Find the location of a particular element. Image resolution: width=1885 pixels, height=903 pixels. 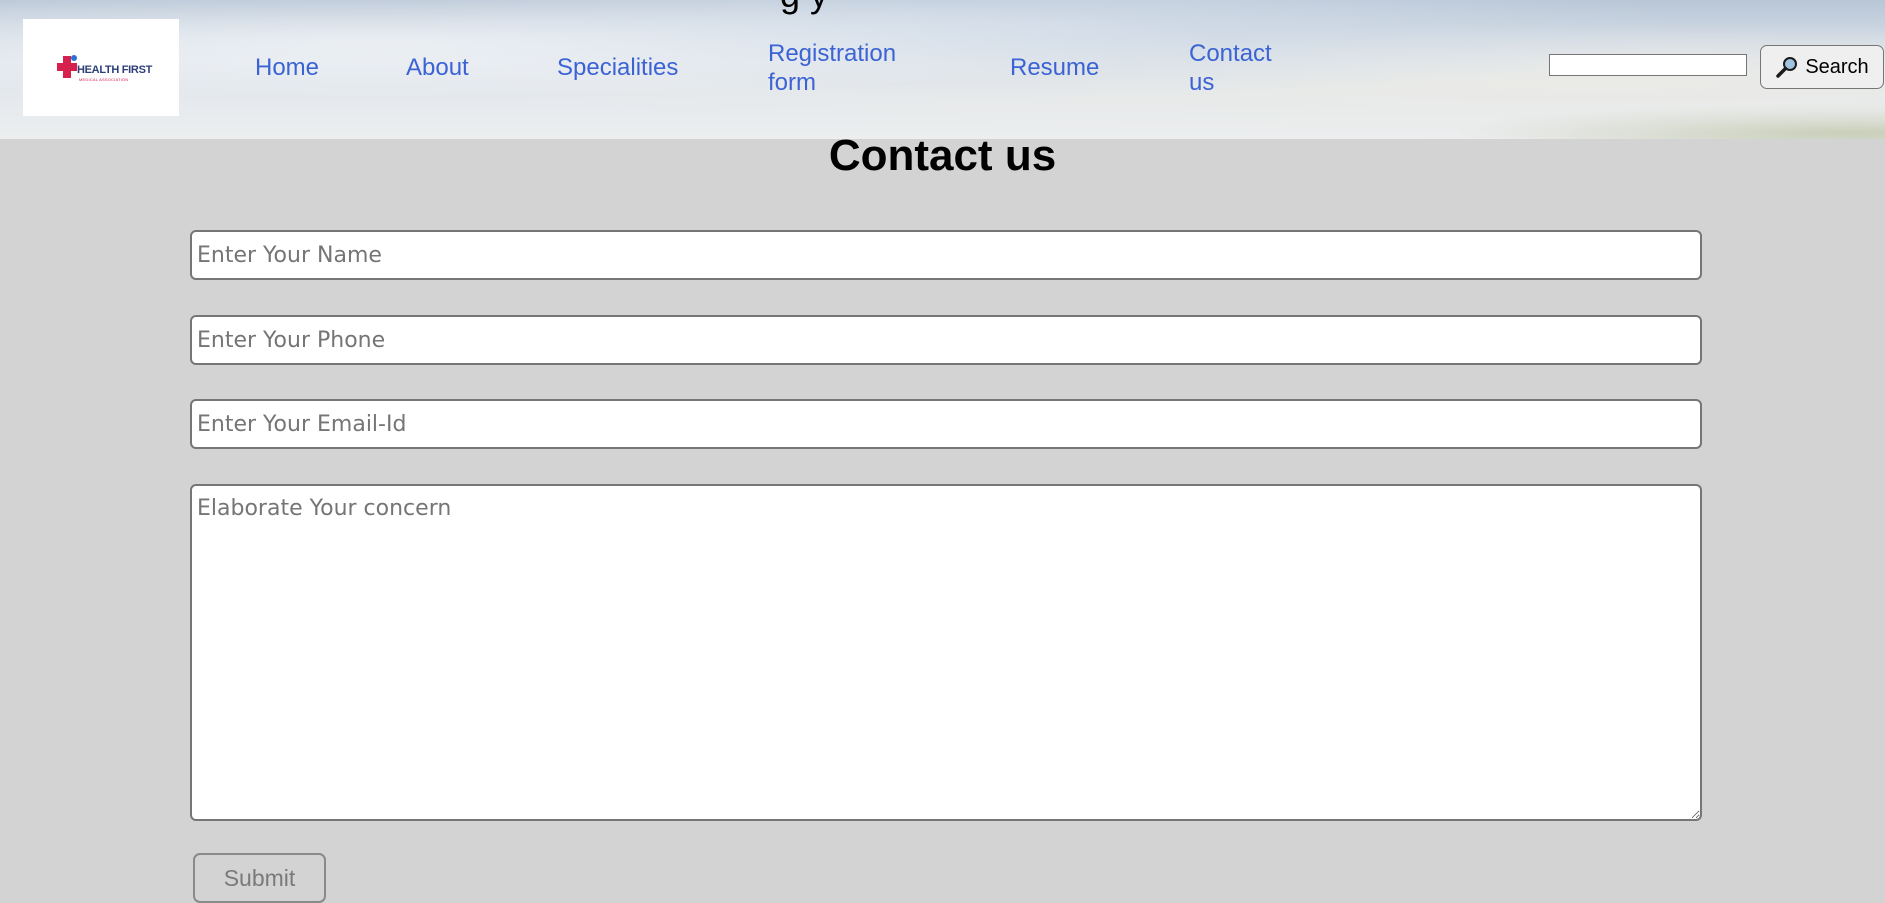

phone-input is located at coordinates (946, 340).